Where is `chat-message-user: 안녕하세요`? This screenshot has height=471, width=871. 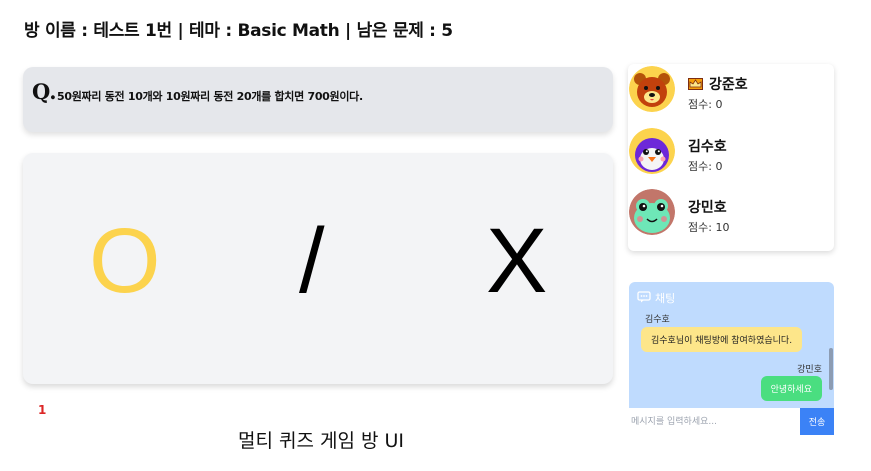
chat-message-user: 안녕하세요 is located at coordinates (791, 388).